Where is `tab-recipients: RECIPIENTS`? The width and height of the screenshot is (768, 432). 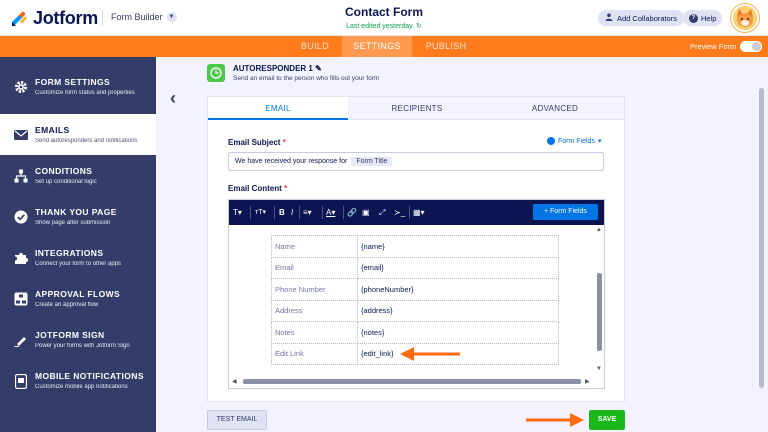 tab-recipients: RECIPIENTS is located at coordinates (417, 108).